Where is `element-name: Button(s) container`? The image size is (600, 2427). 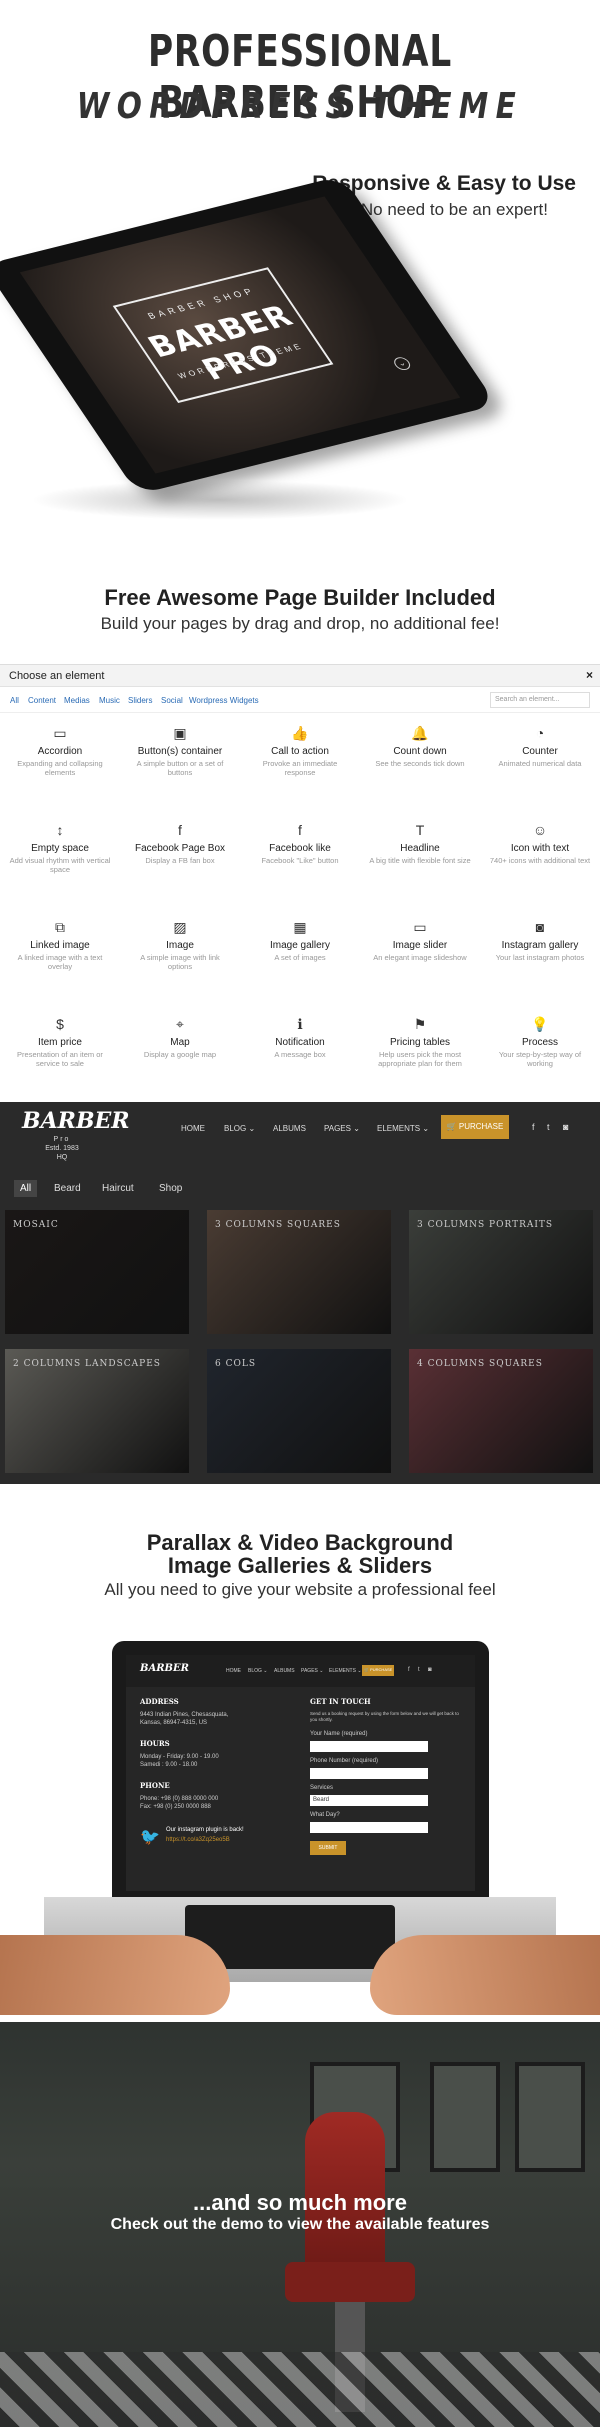
element-name: Button(s) container is located at coordinates (180, 751).